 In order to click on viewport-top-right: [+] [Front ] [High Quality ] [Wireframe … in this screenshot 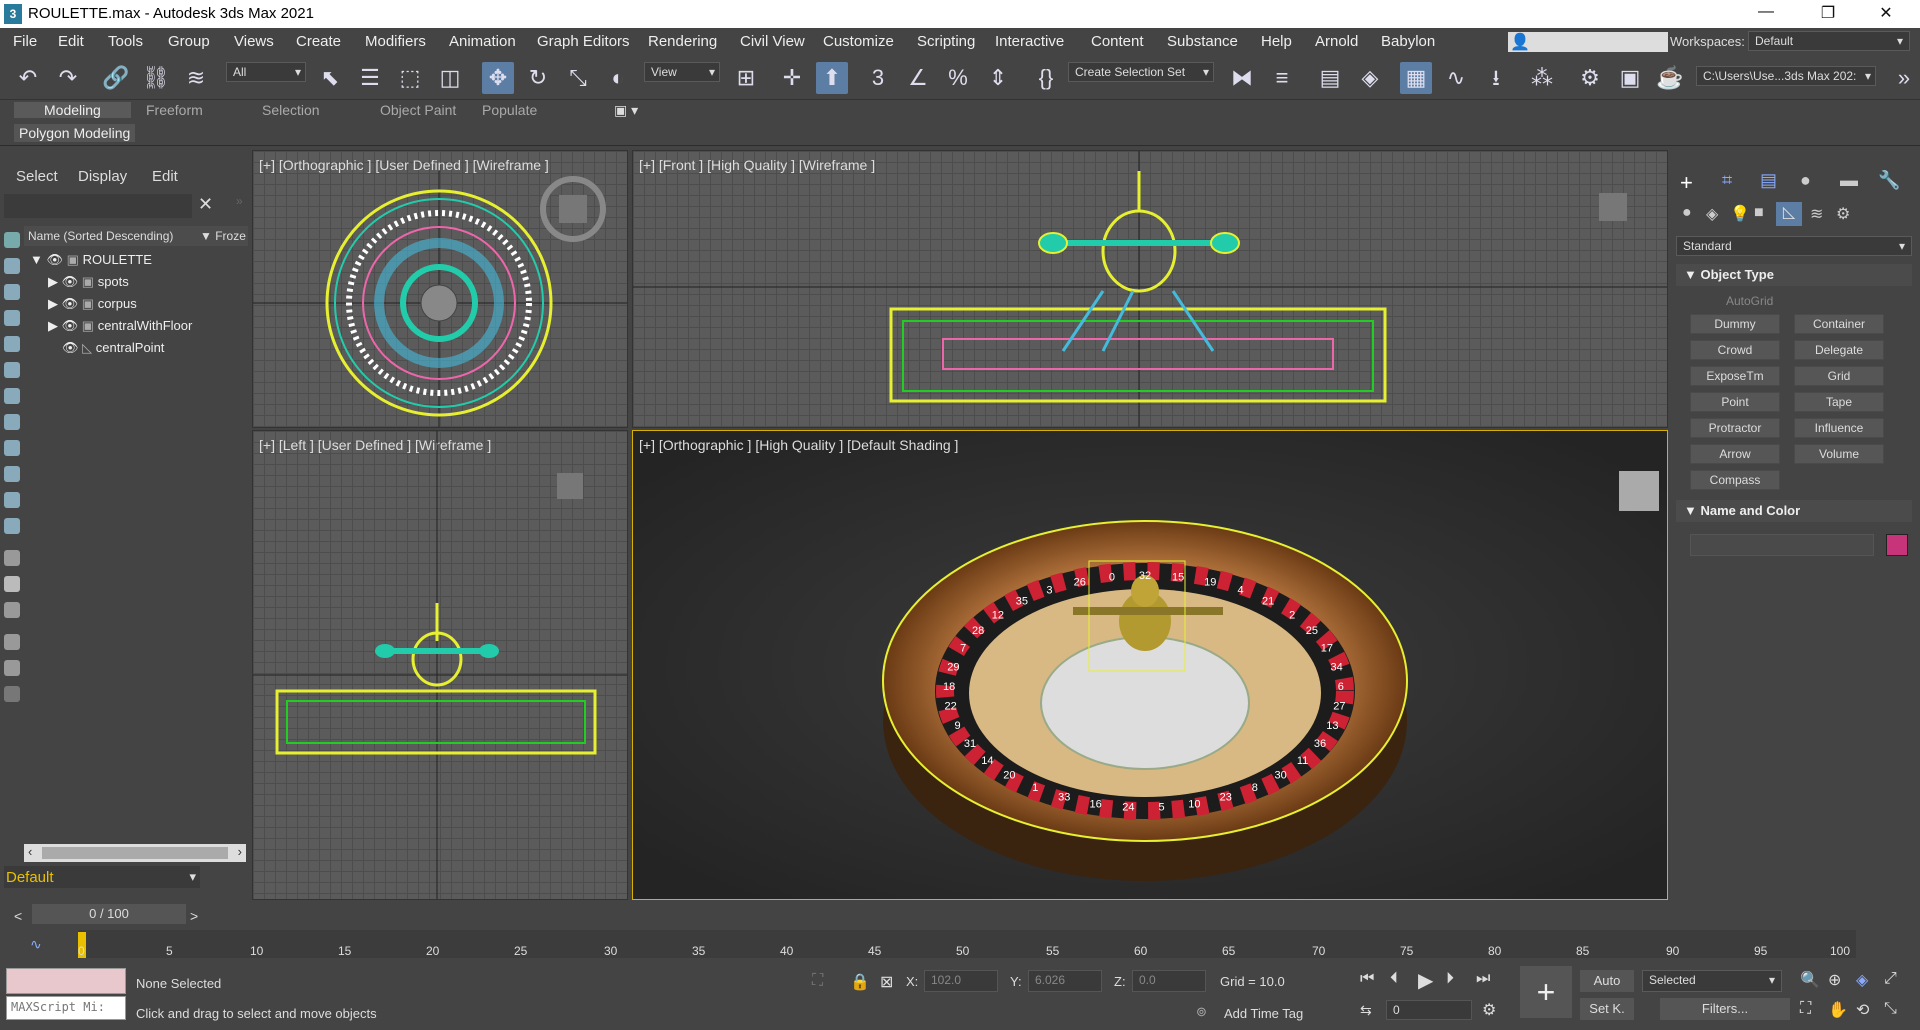, I will do `click(1150, 289)`.